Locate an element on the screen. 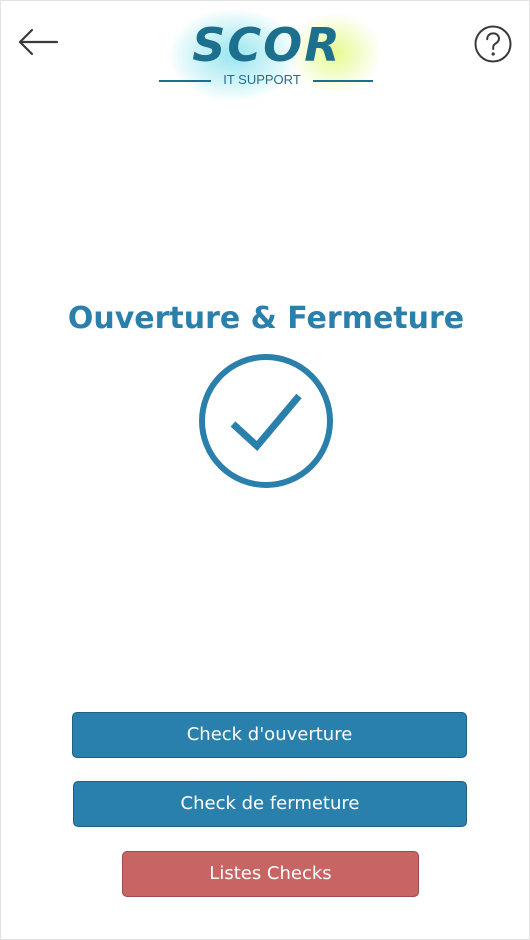  open-check-button: Check d'ouverture is located at coordinates (269, 735).